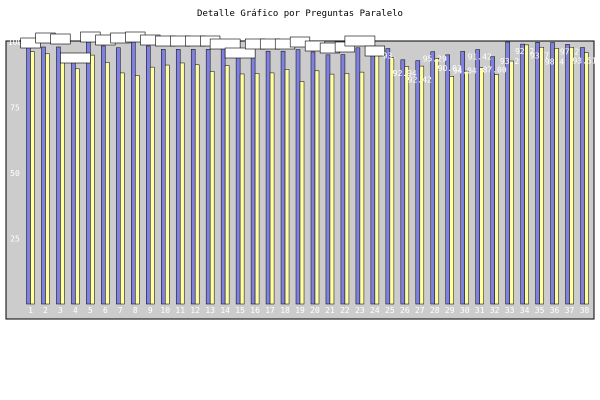 Image resolution: width=600 pixels, height=400 pixels. What do you see at coordinates (450, 310) in the screenshot?
I see `x-tick-label: 29` at bounding box center [450, 310].